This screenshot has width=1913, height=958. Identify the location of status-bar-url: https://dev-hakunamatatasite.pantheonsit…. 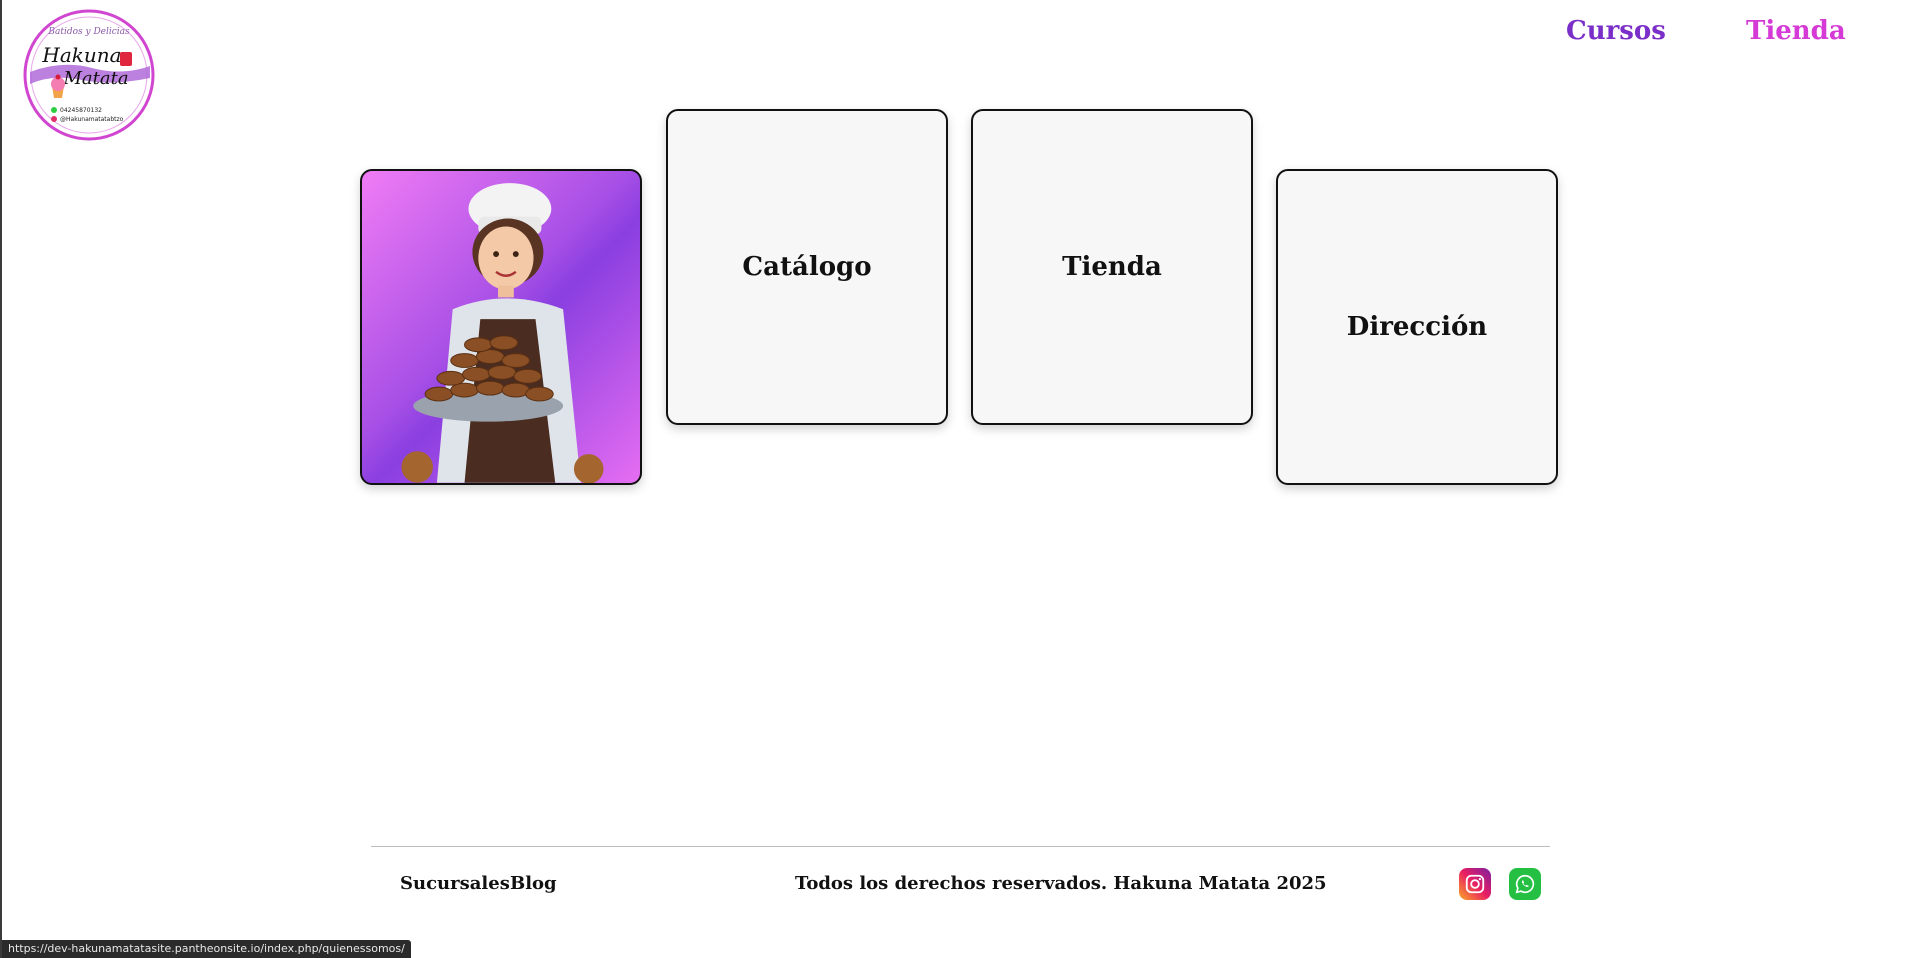
(206, 949).